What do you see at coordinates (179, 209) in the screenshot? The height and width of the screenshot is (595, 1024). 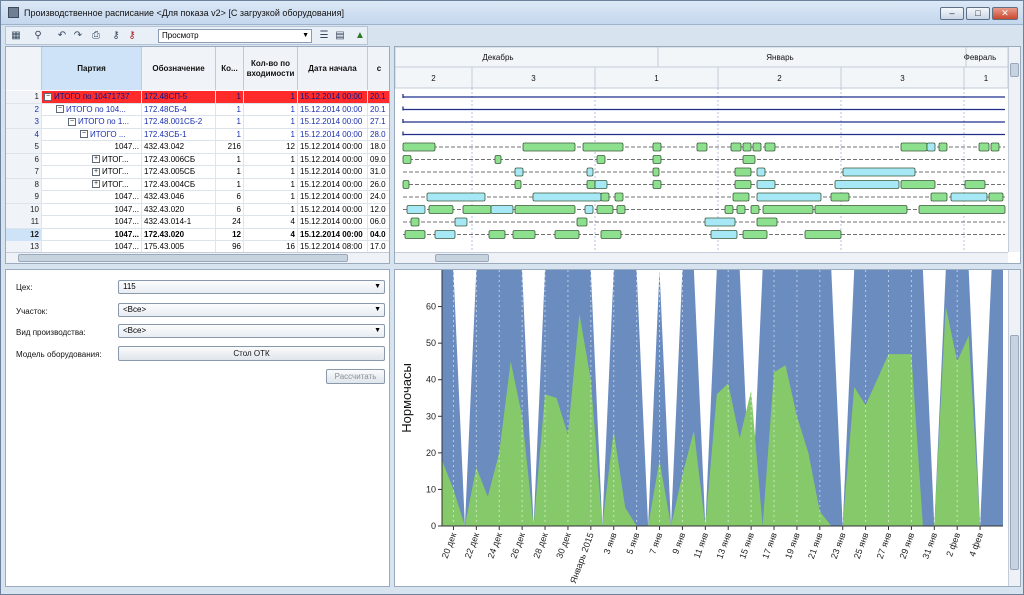 I see `cell-oboznachenie: 432.43.020` at bounding box center [179, 209].